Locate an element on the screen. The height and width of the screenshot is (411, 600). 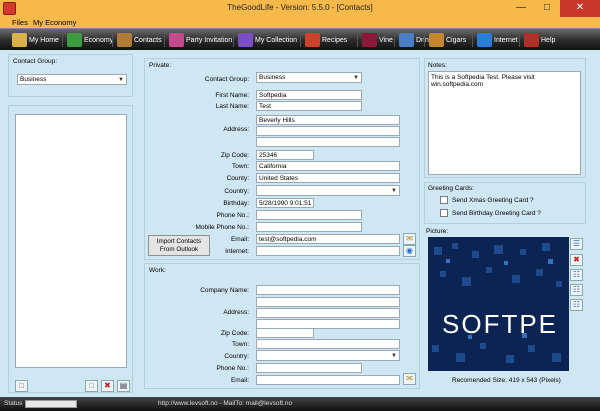
country-select: ▼ is located at coordinates (328, 190).